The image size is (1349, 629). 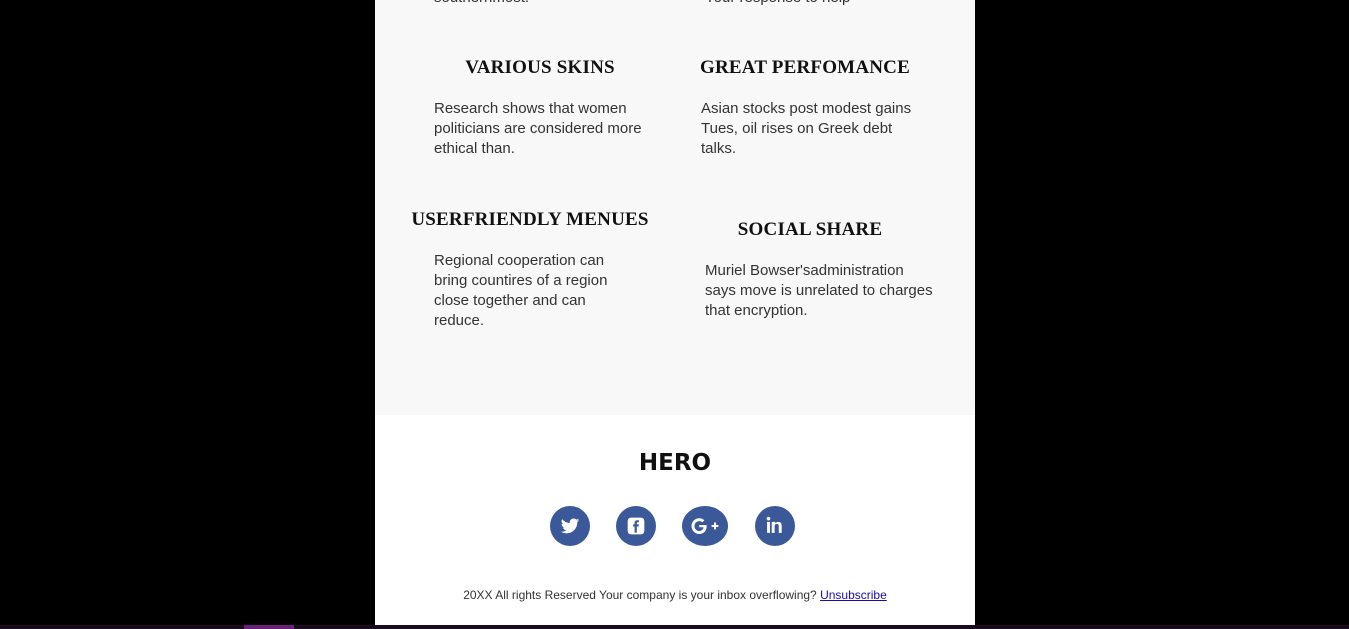 I want to click on unsubscribe-link: Unsubscribe, so click(x=853, y=595).